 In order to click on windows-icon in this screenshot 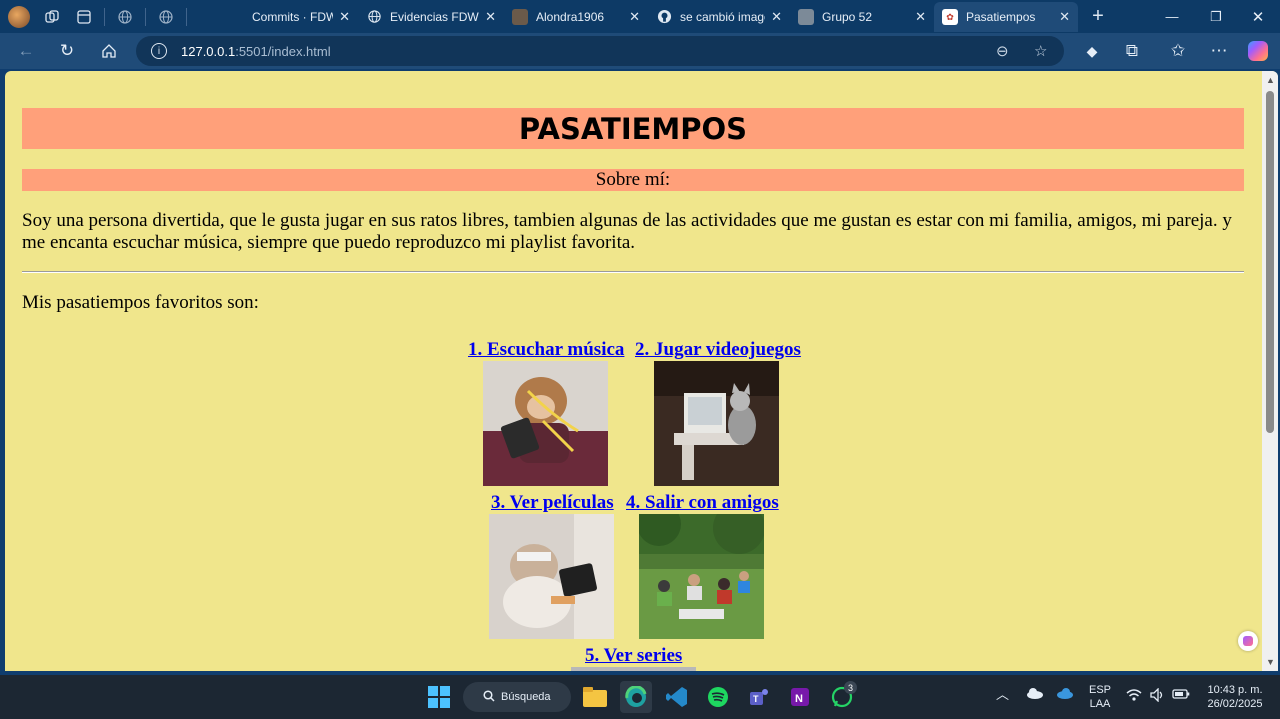, I will do `click(439, 697)`.